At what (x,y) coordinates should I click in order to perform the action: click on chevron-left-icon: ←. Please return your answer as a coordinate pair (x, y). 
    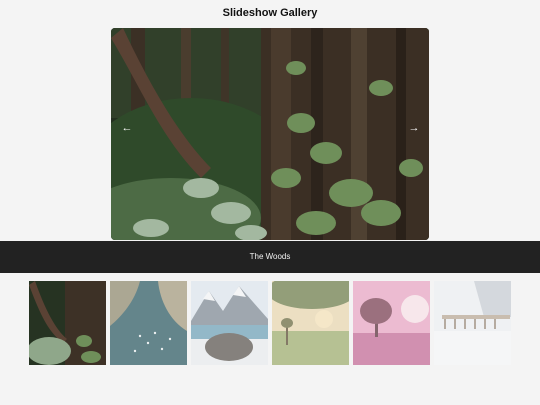
    Looking at the image, I should click on (127, 128).